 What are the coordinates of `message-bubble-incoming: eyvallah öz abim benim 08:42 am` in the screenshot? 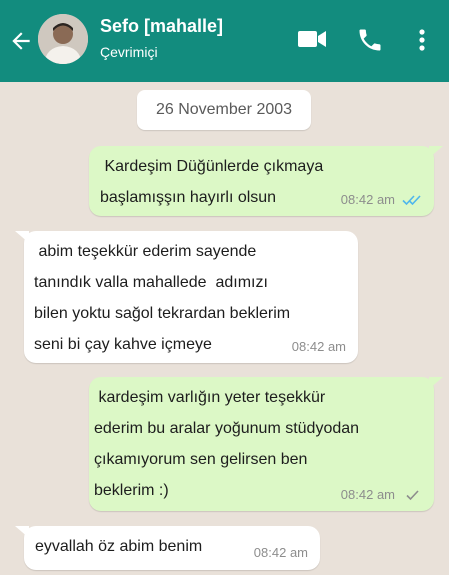 It's located at (167, 548).